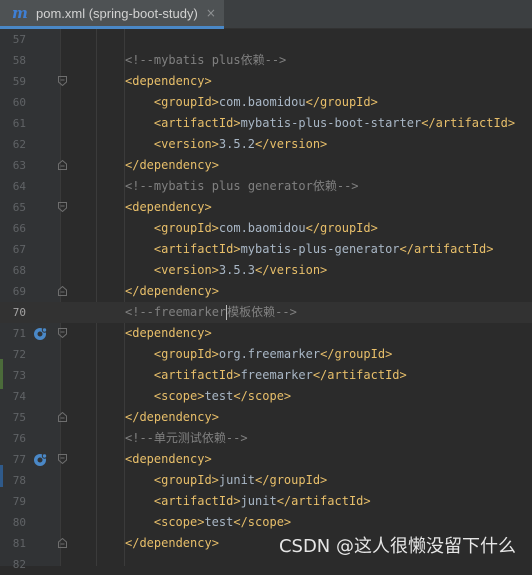 The image size is (532, 575). Describe the element at coordinates (19, 354) in the screenshot. I see `line-number: 72` at that location.